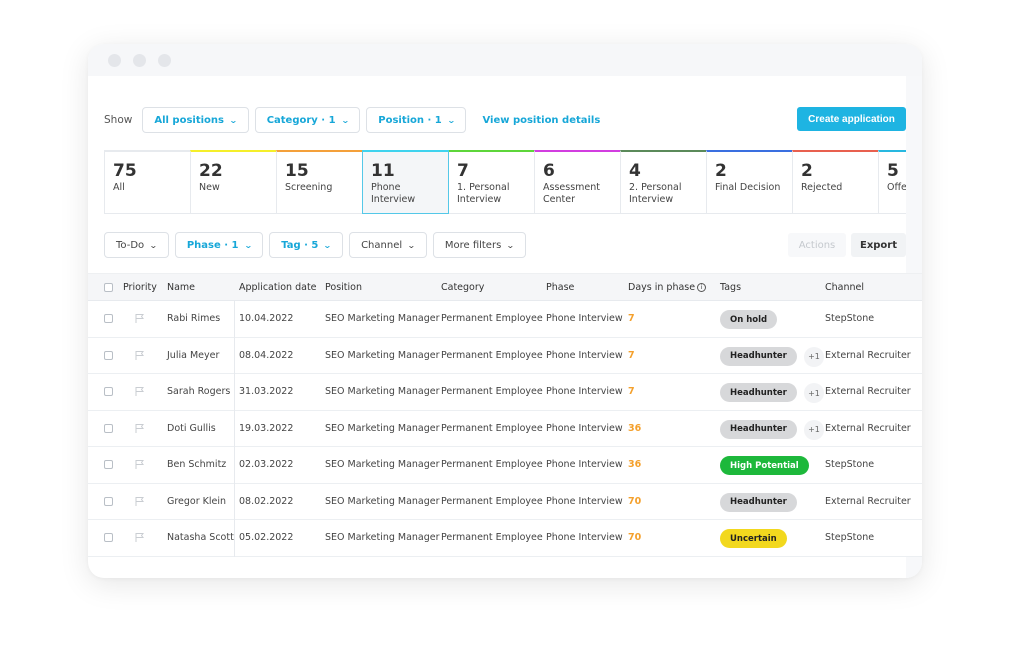 The width and height of the screenshot is (1024, 654). I want to click on category-dropdown: Category · 1 ⌄, so click(307, 120).